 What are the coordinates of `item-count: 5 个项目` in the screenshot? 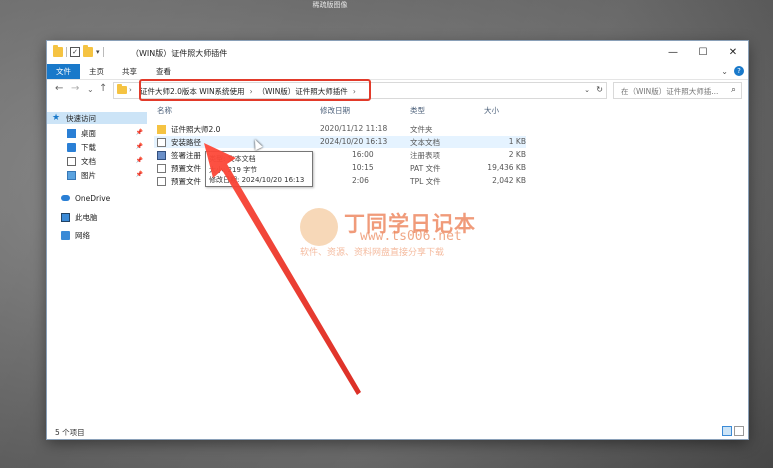 It's located at (70, 432).